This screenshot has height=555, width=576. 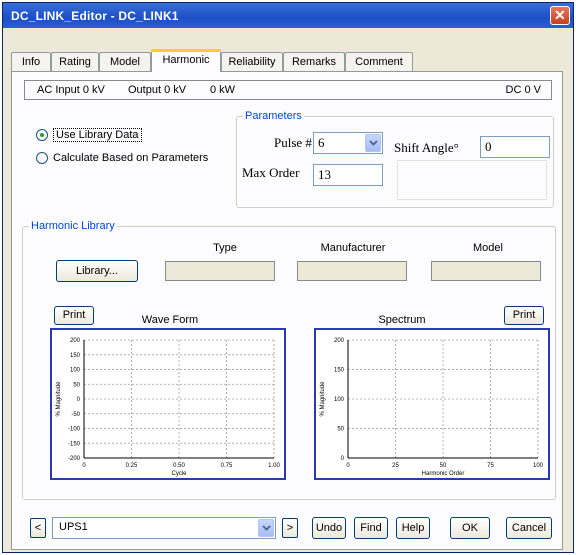 I want to click on cancel-button: Cancel, so click(x=529, y=528).